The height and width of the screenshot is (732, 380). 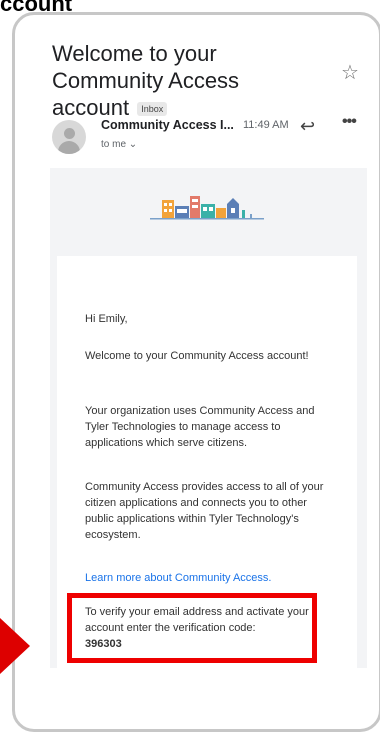 I want to click on recipient-text: to me, so click(x=114, y=144).